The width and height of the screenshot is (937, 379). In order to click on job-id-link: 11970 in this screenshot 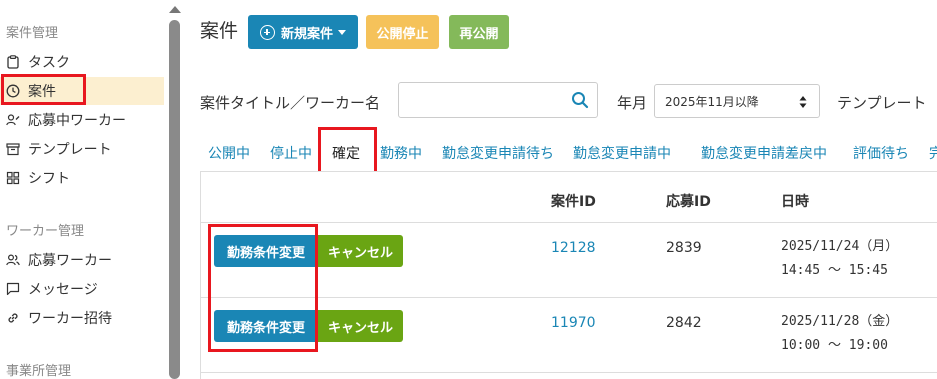, I will do `click(573, 323)`.